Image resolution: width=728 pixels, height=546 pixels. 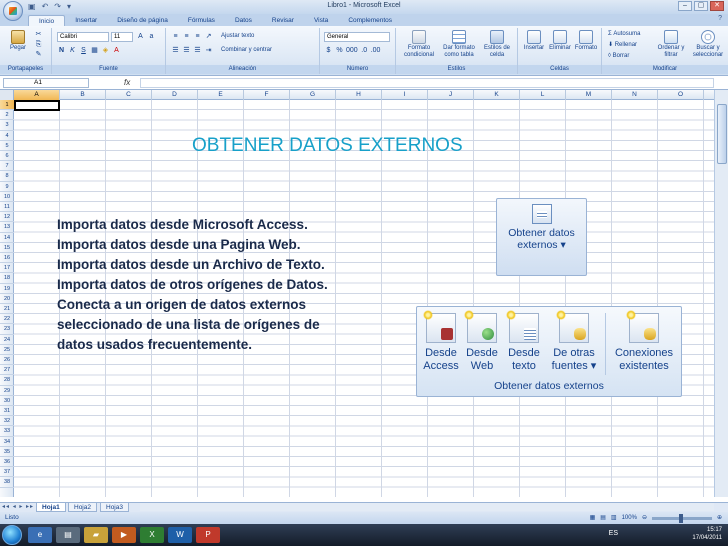 I want to click on format-as-table-button: Dar formato como tabla, so click(x=459, y=44).